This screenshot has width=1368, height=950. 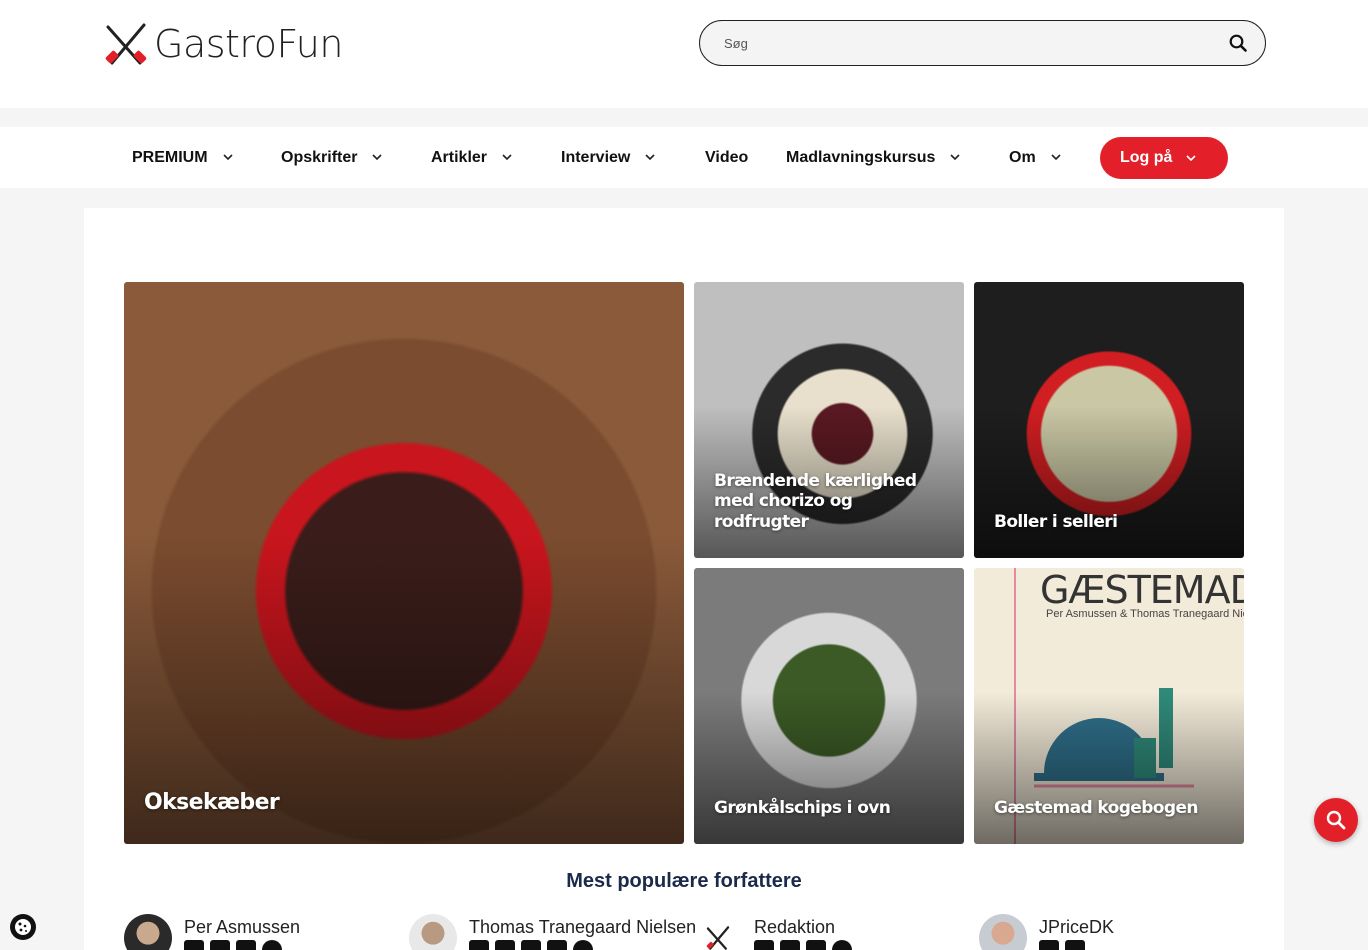 What do you see at coordinates (1146, 157) in the screenshot?
I see `login-label: Log på` at bounding box center [1146, 157].